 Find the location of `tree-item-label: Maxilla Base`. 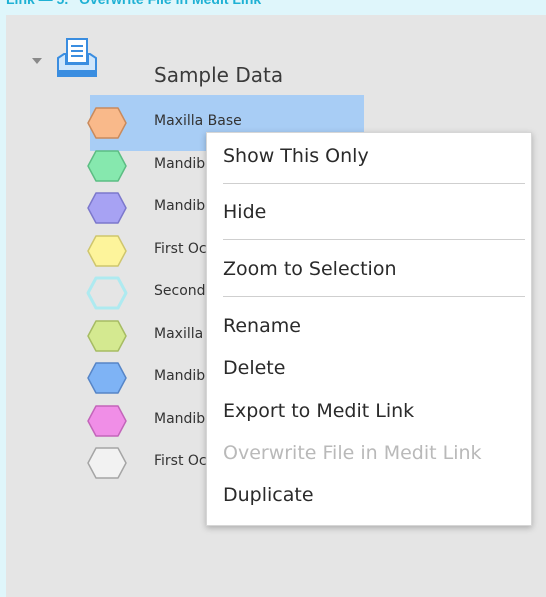

tree-item-label: Maxilla Base is located at coordinates (198, 121).